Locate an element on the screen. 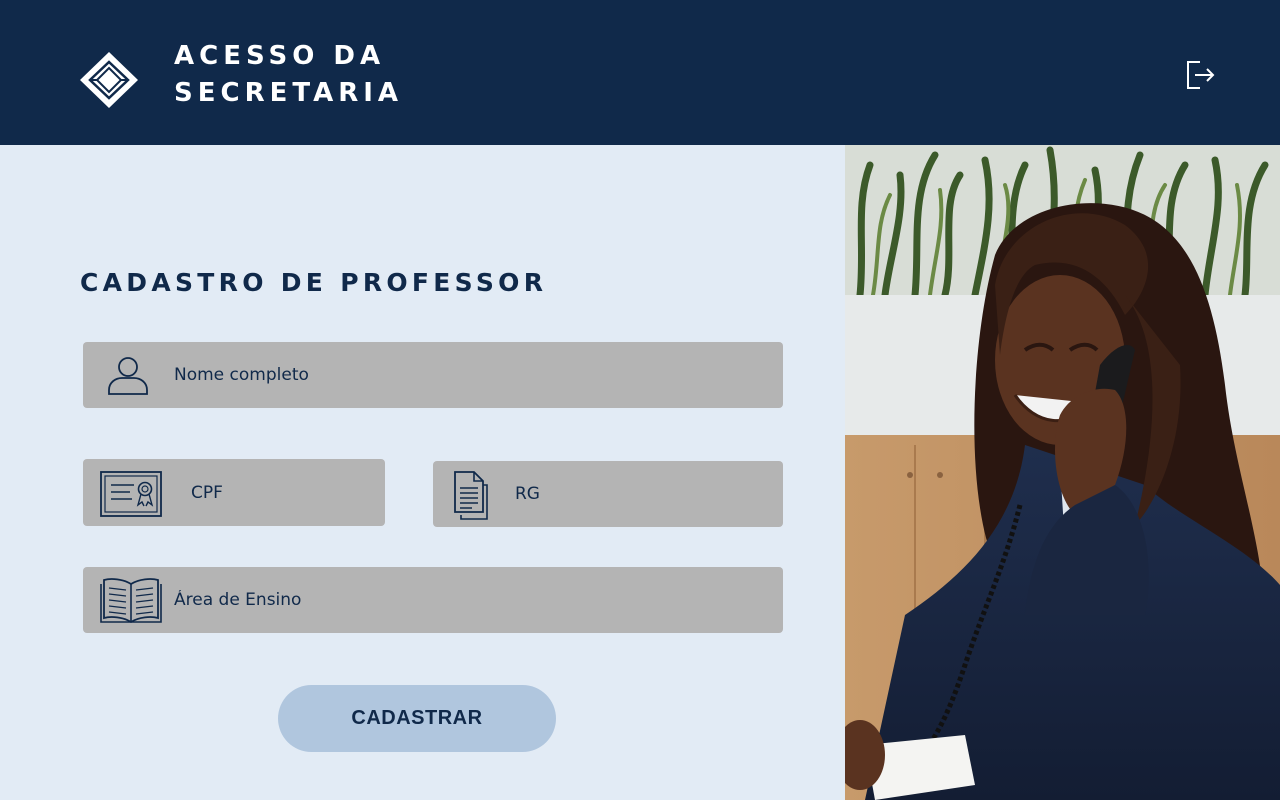 The image size is (1280, 800). area-de-ensino-field is located at coordinates (433, 600).